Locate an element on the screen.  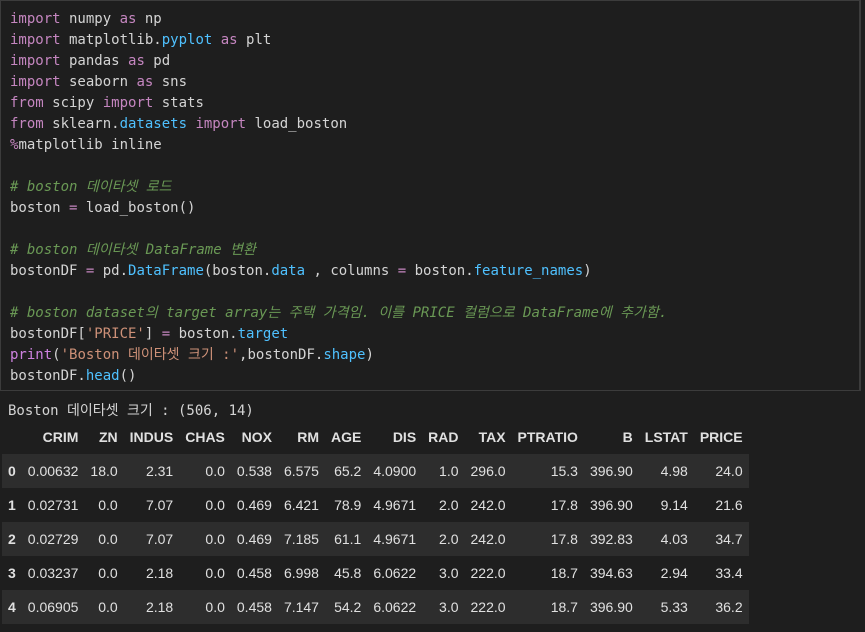
table-cell: 61.1 is located at coordinates (348, 539).